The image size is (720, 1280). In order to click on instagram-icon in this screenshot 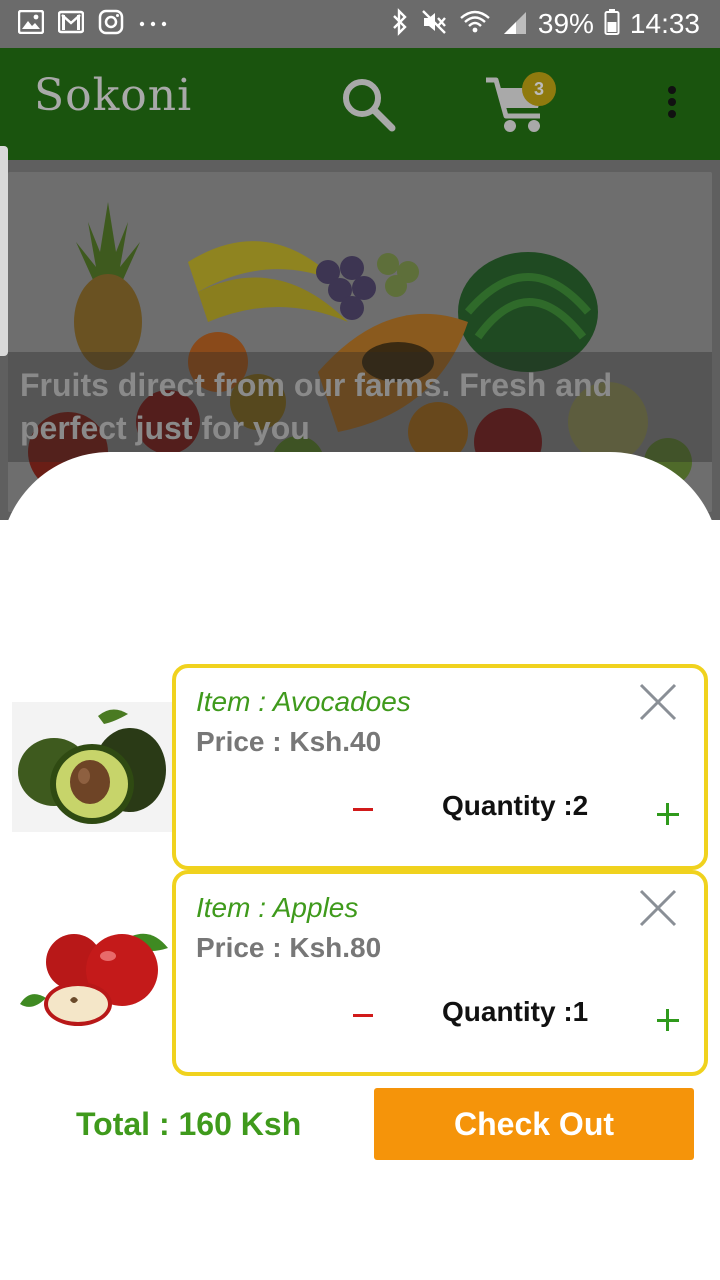, I will do `click(111, 24)`.